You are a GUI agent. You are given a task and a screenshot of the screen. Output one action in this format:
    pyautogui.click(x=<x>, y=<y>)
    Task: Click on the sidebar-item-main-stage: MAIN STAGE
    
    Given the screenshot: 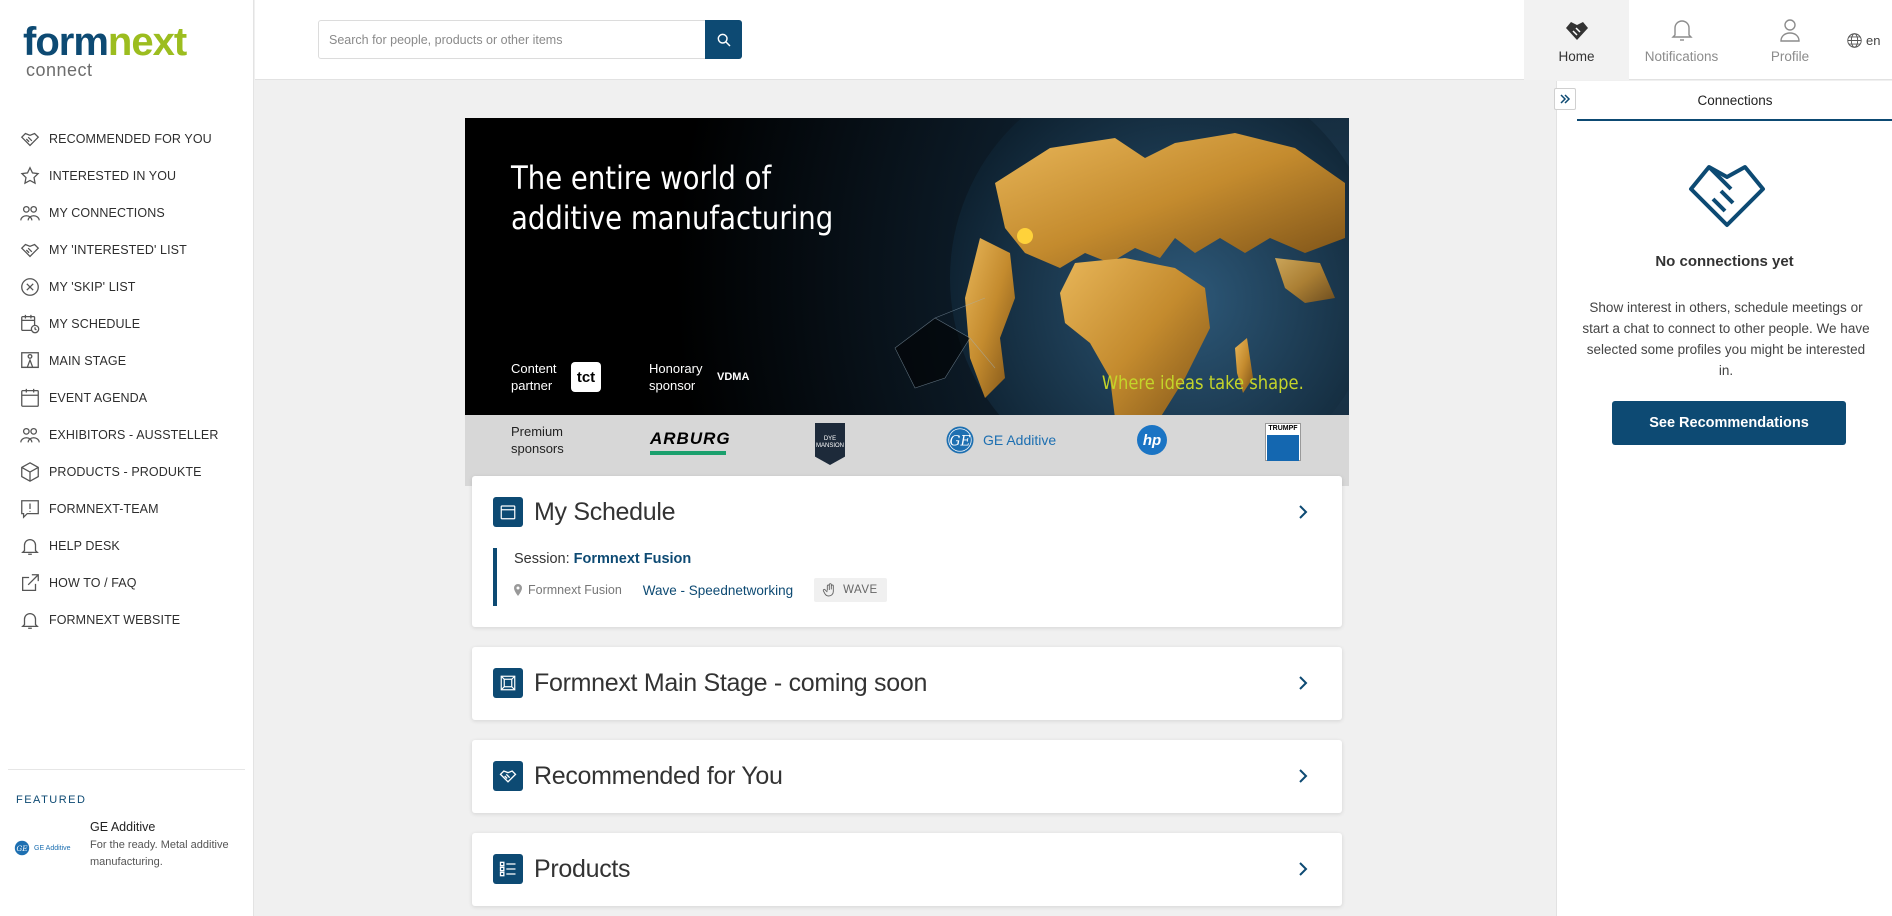 What is the action you would take?
    pyautogui.click(x=127, y=360)
    